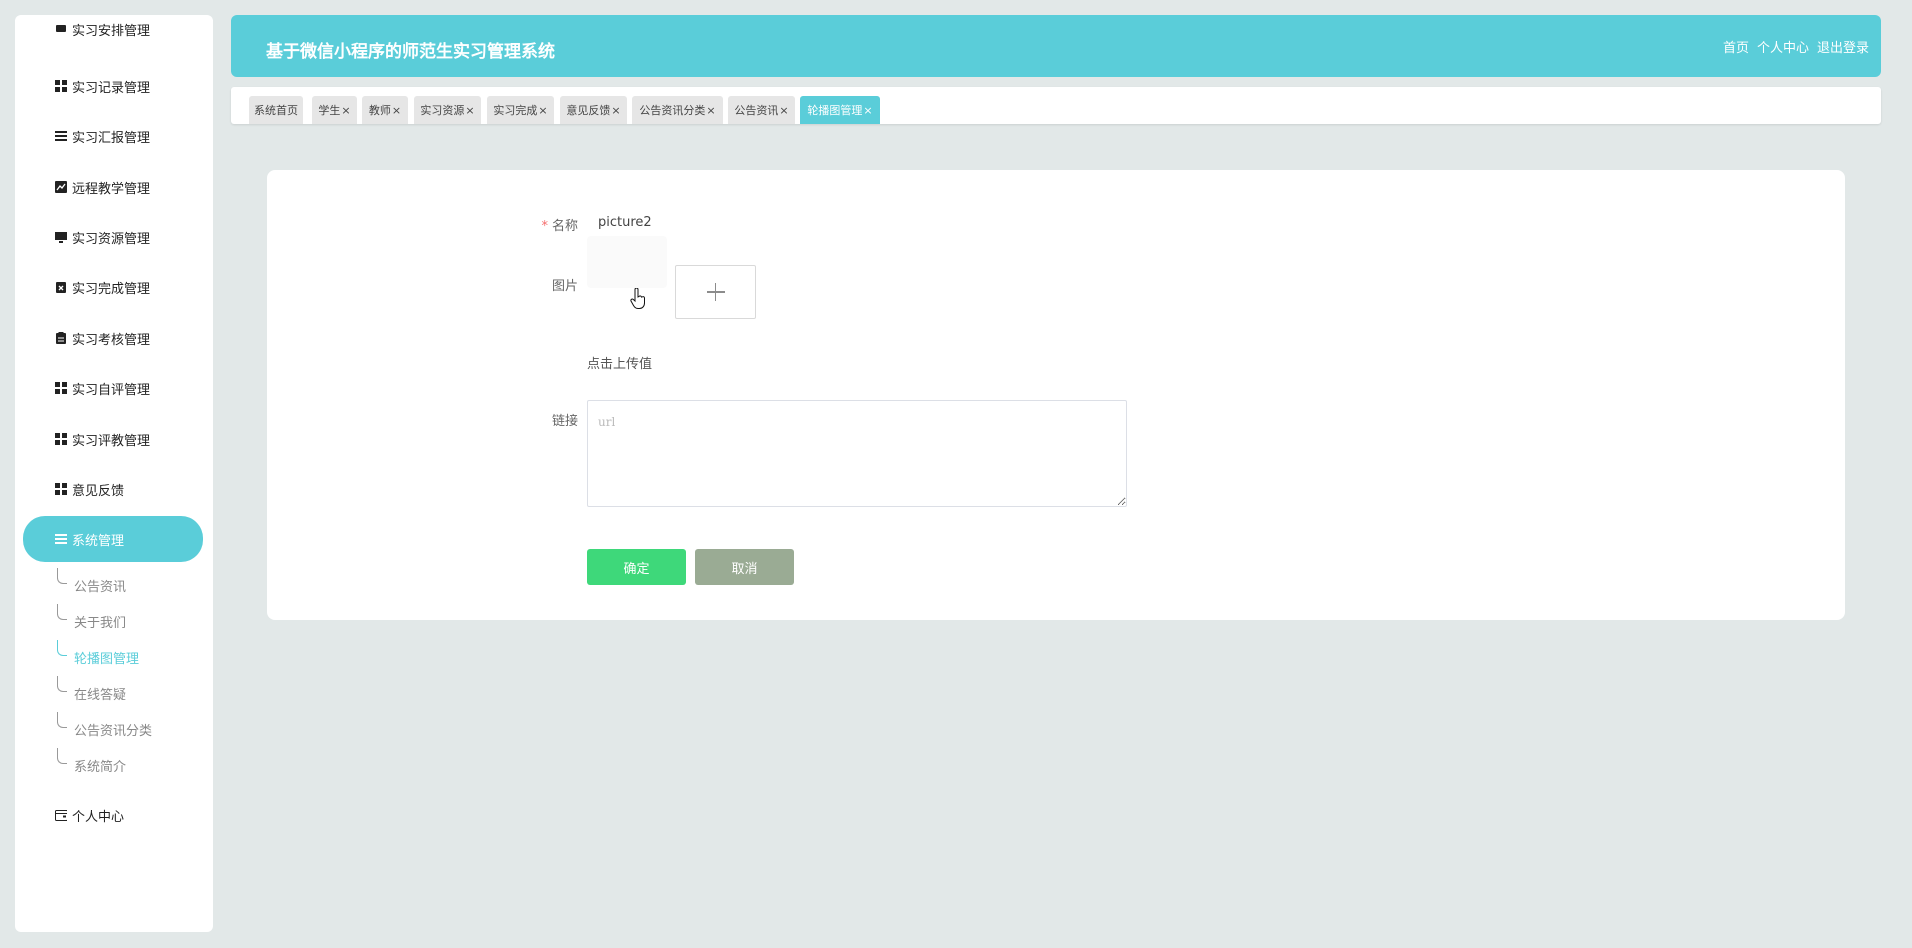 The width and height of the screenshot is (1912, 948). Describe the element at coordinates (625, 222) in the screenshot. I see `name-value: picture2` at that location.